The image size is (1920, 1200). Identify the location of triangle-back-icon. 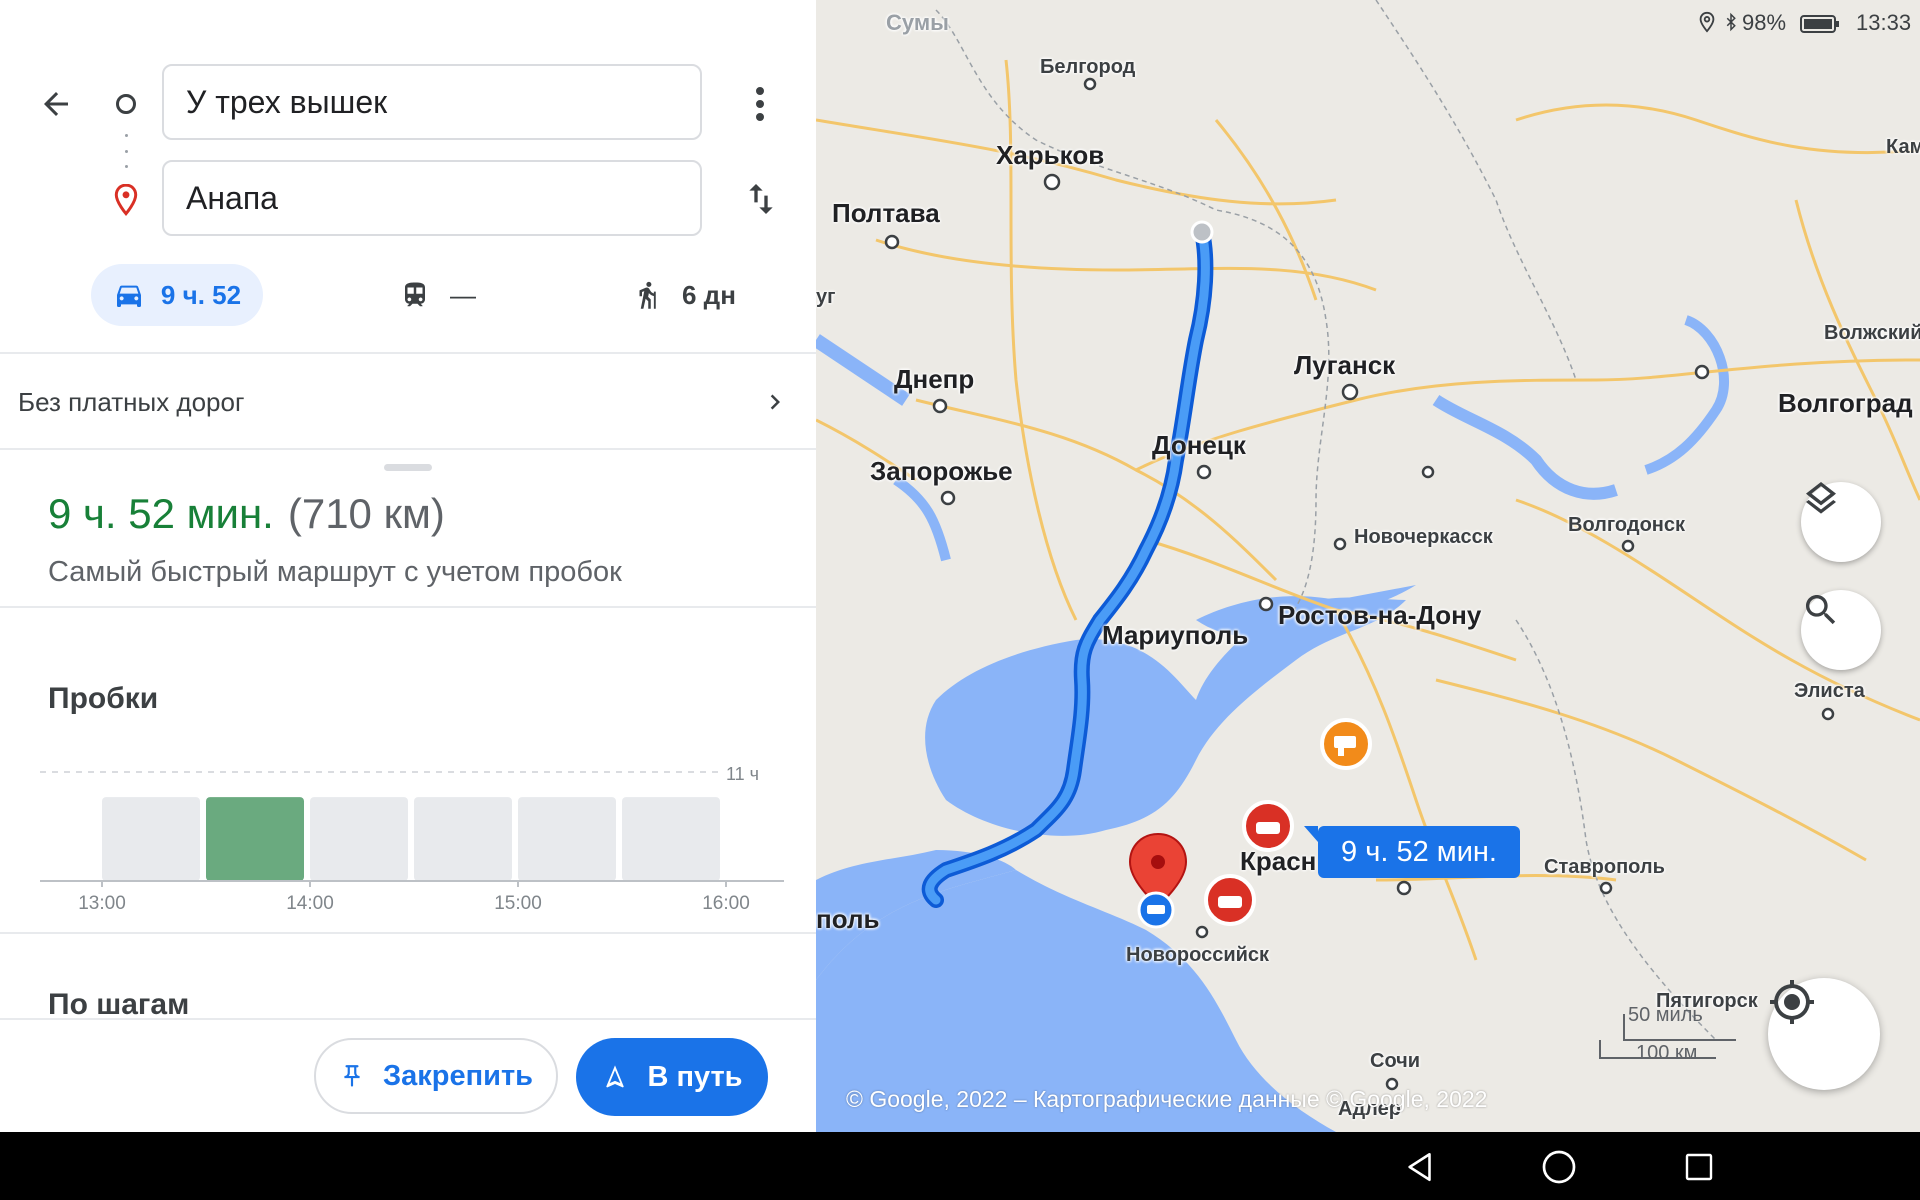
(1419, 1167).